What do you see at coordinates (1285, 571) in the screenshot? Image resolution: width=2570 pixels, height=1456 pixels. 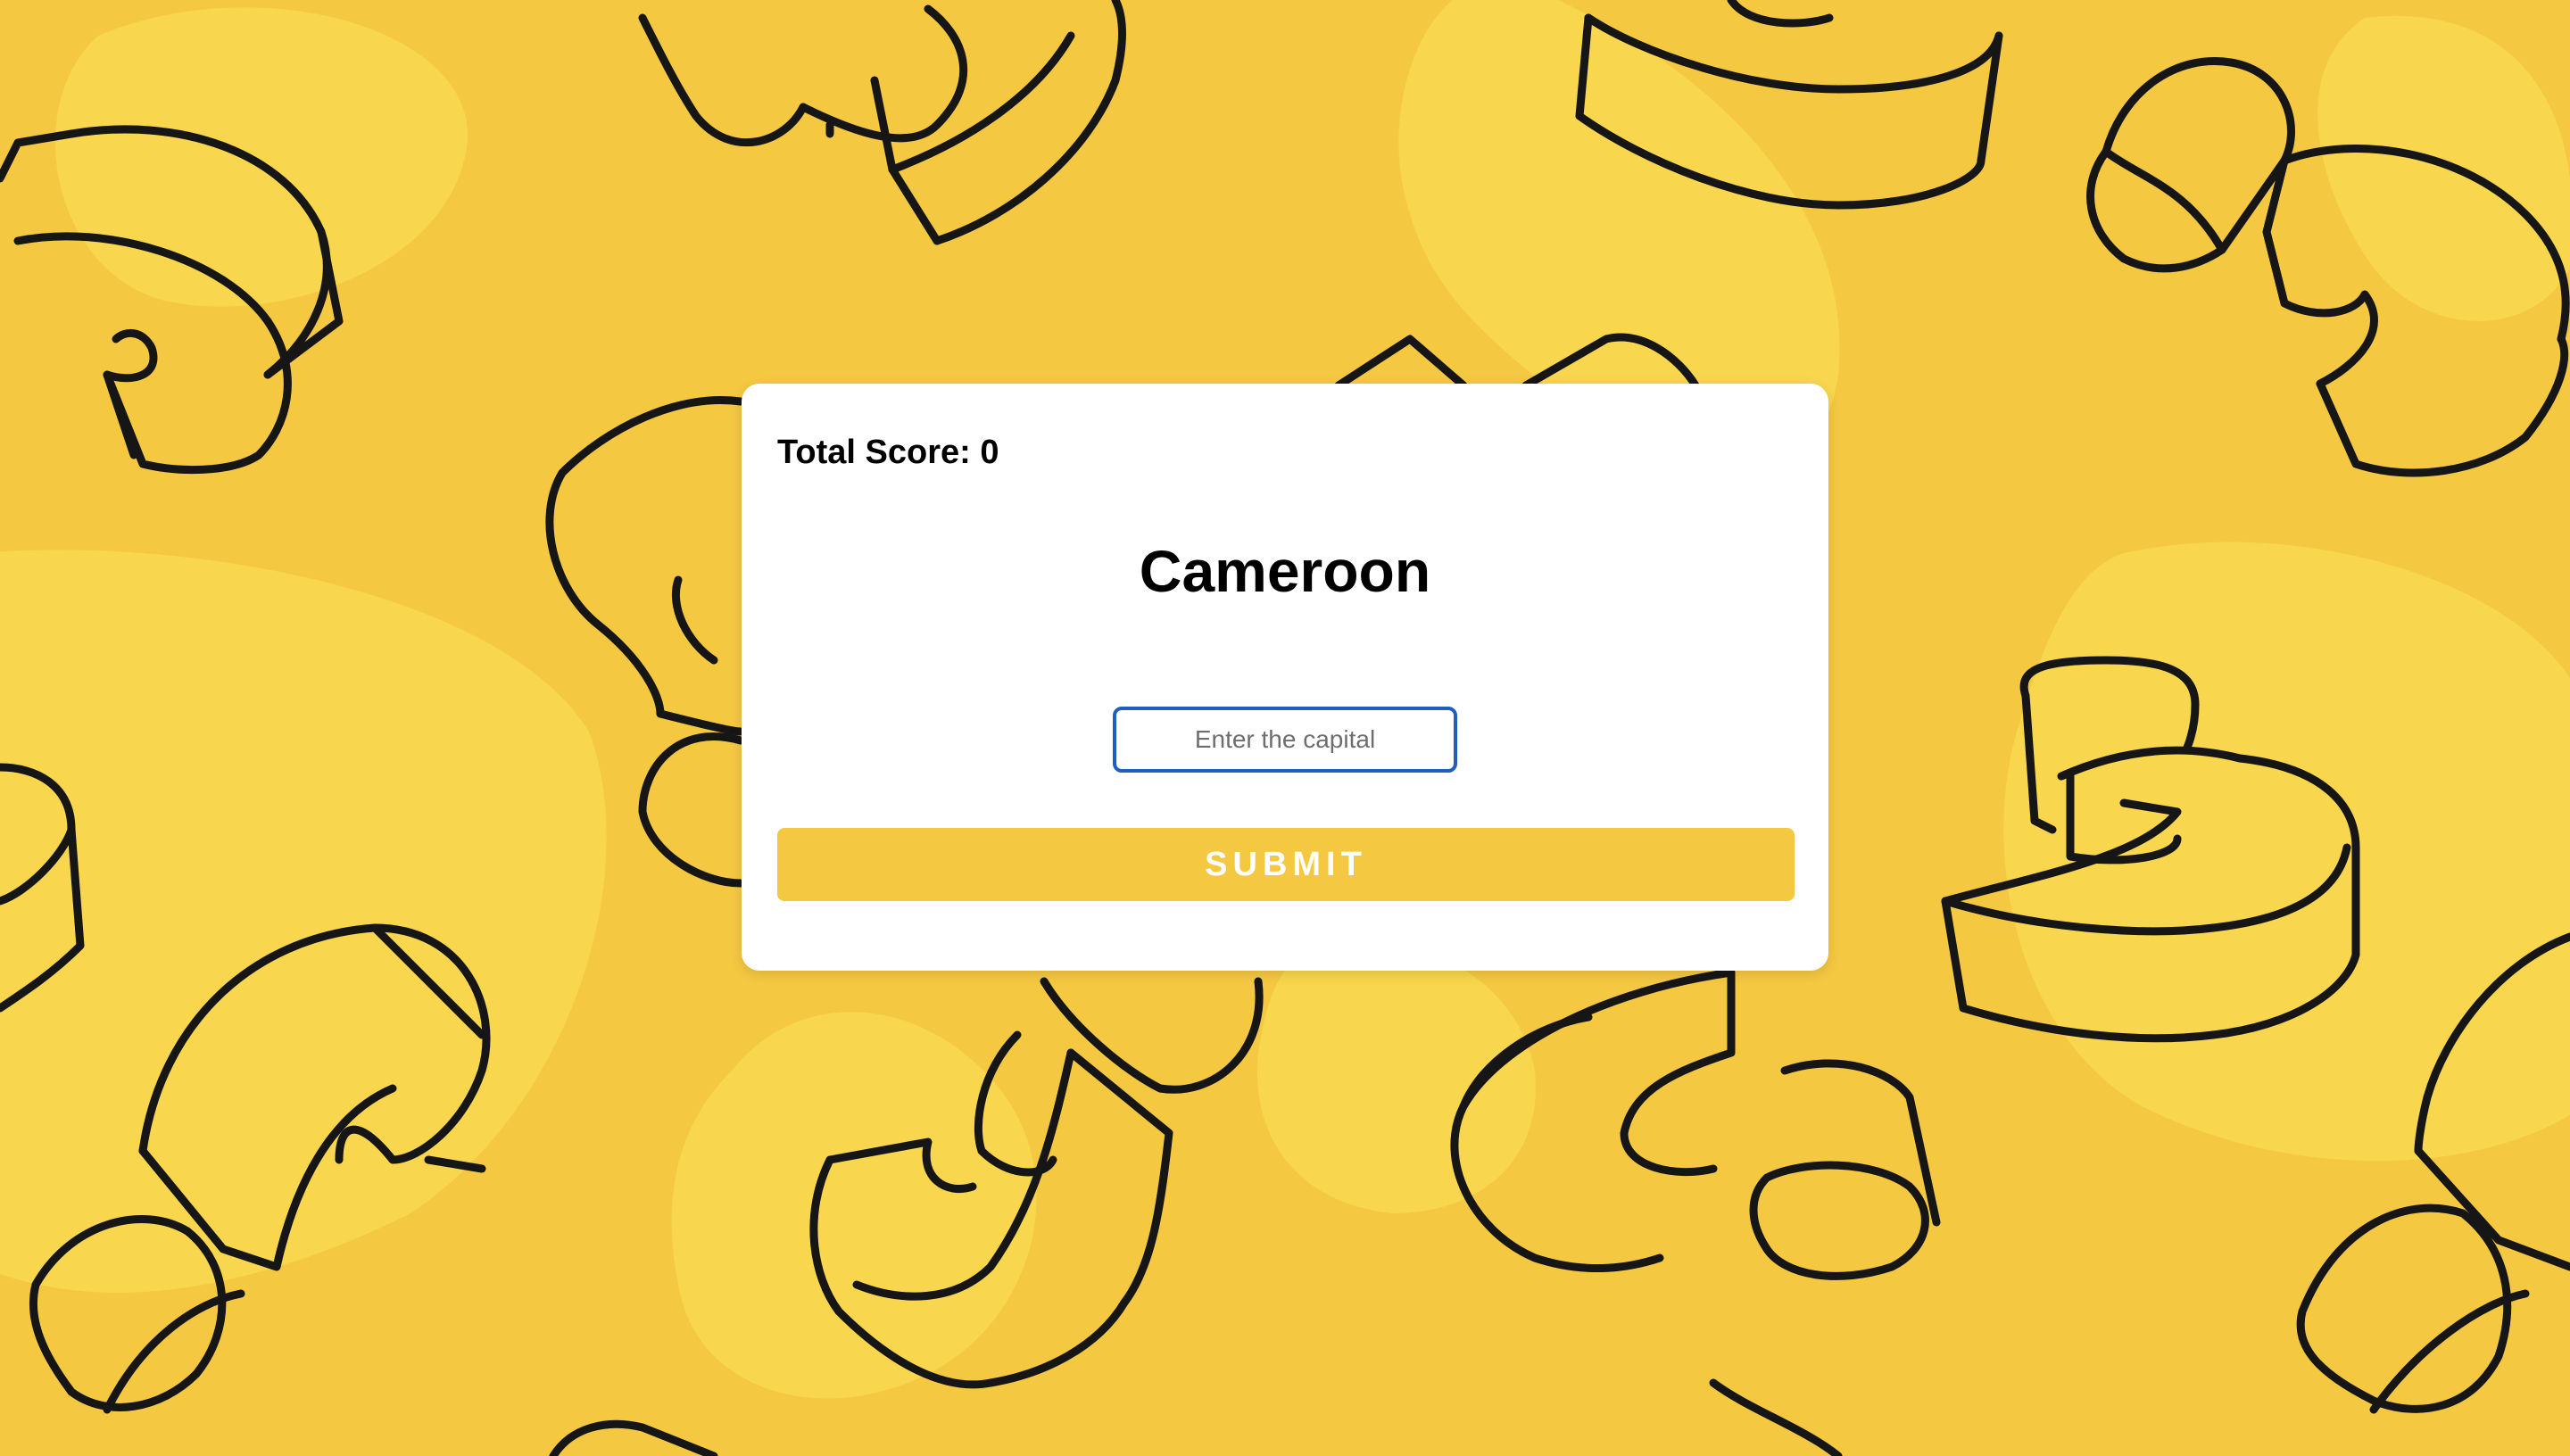 I see `country-name: Cameroon` at bounding box center [1285, 571].